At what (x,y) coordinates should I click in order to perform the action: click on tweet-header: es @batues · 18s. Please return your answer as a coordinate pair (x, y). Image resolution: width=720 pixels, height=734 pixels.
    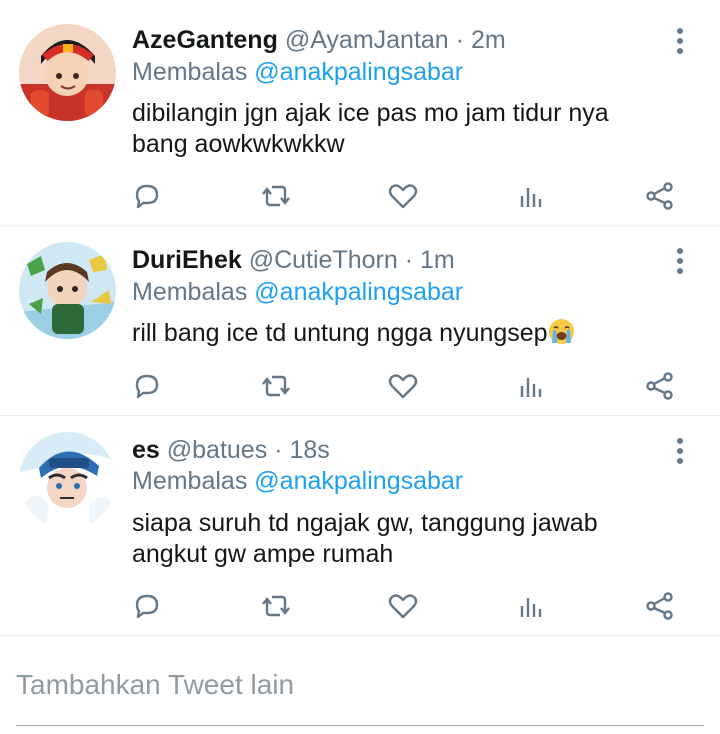
    Looking at the image, I should click on (231, 450).